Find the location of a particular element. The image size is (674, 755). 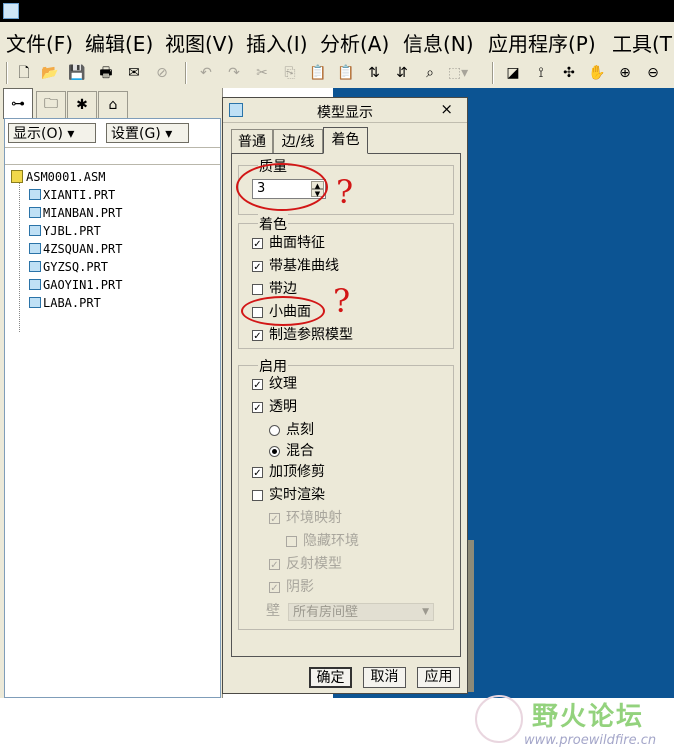

select-box-icon: ⬚▾ is located at coordinates (458, 73).